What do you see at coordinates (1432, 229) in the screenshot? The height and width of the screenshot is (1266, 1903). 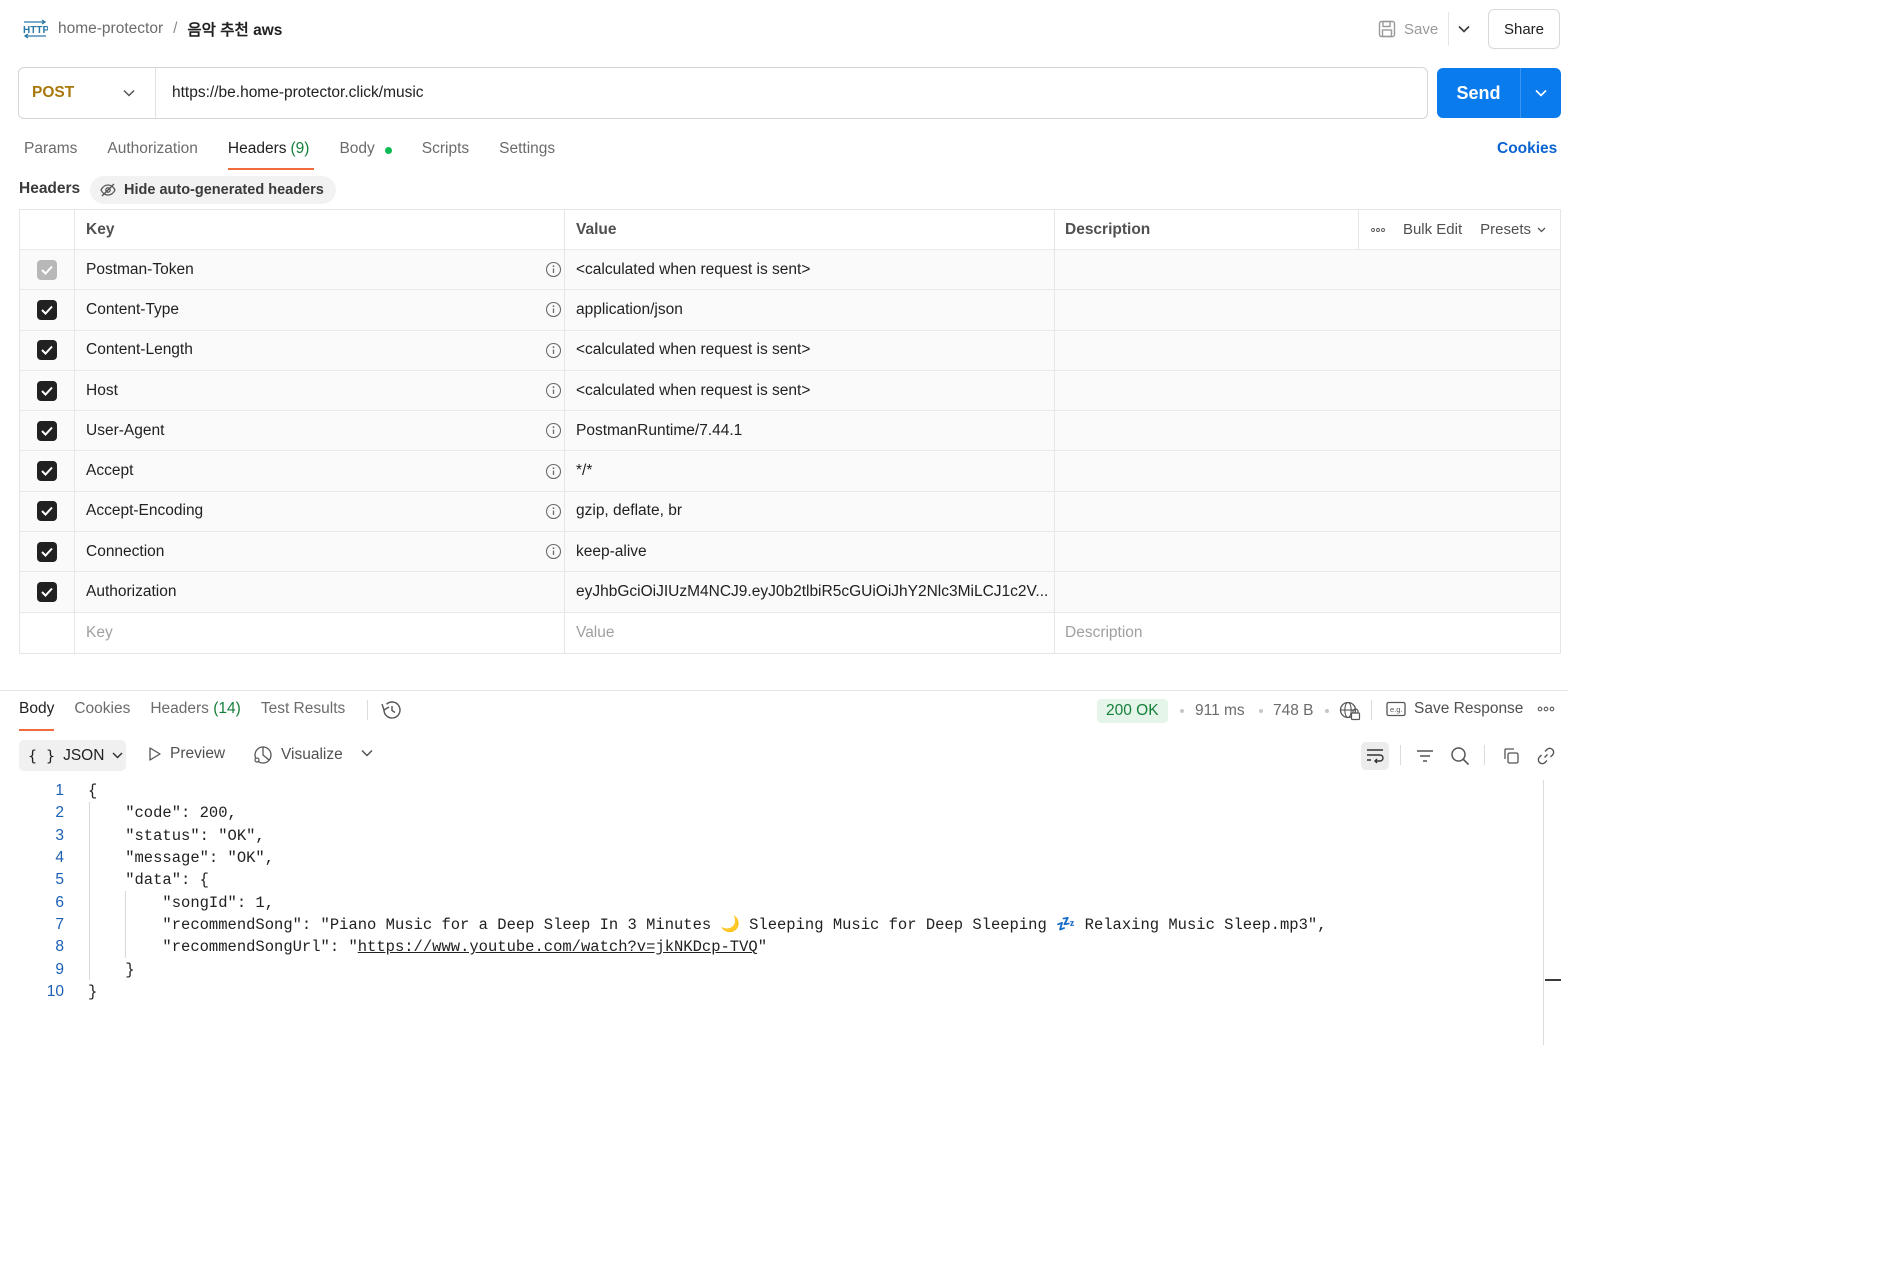 I see `bulk-edit-button: Bulk Edit` at bounding box center [1432, 229].